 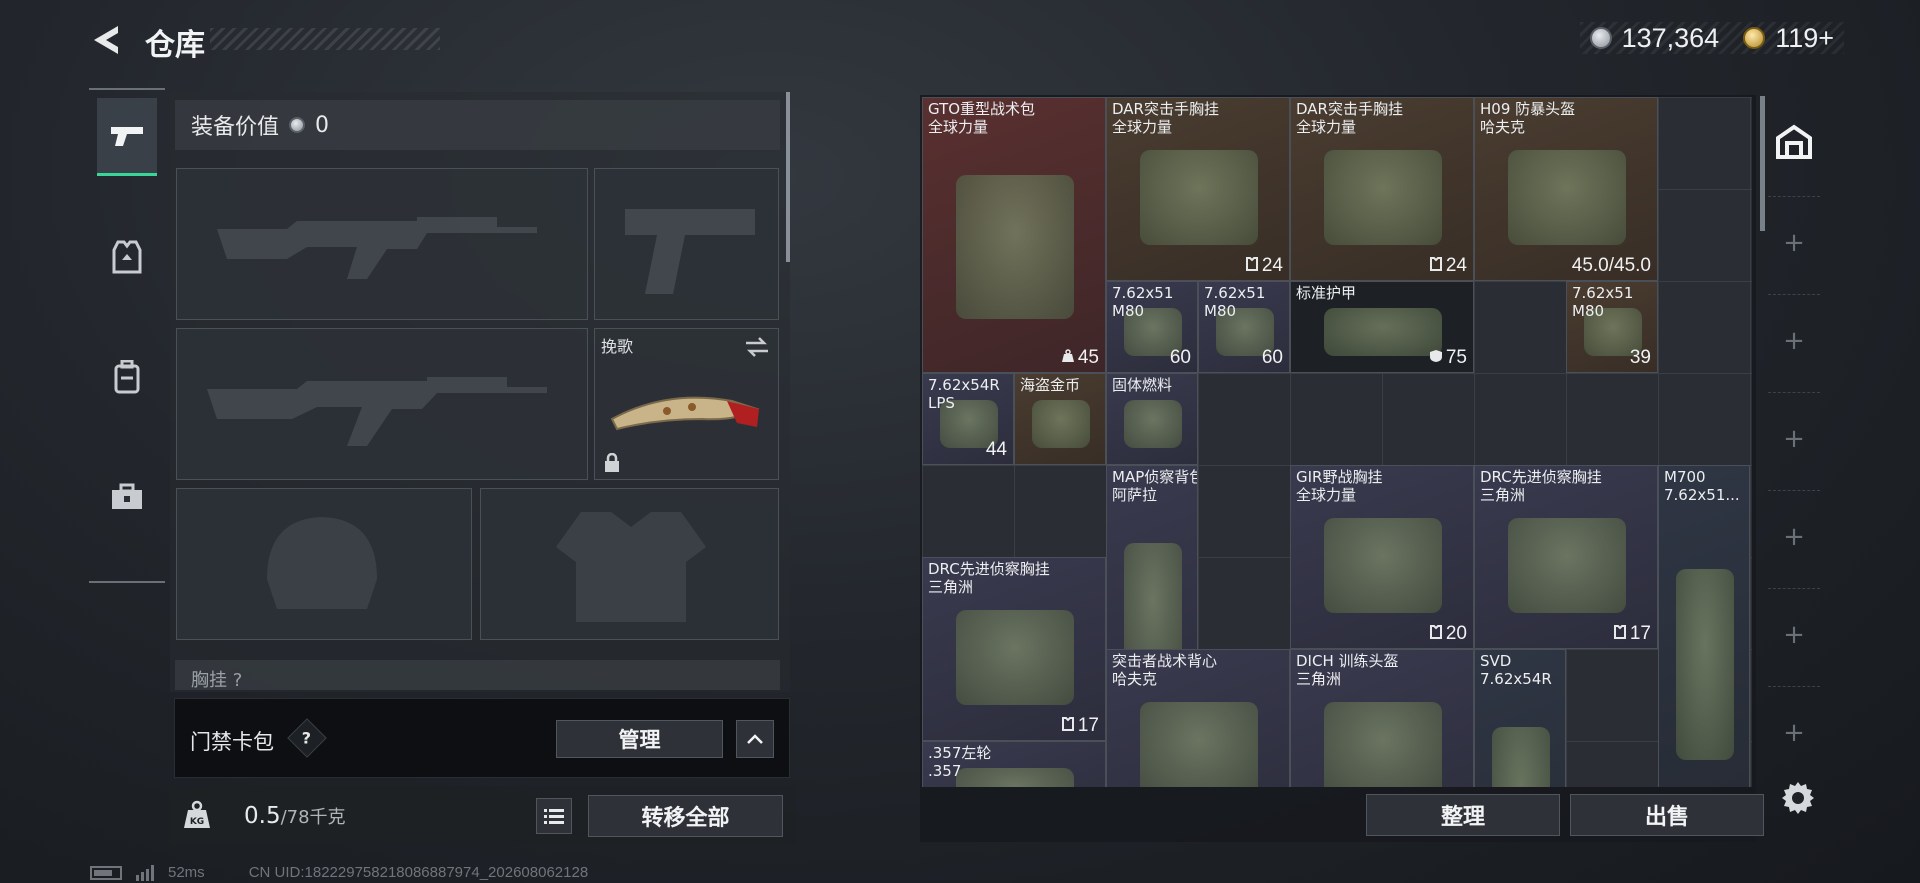 I want to click on item-count: 45.0/45.0, so click(x=1611, y=266).